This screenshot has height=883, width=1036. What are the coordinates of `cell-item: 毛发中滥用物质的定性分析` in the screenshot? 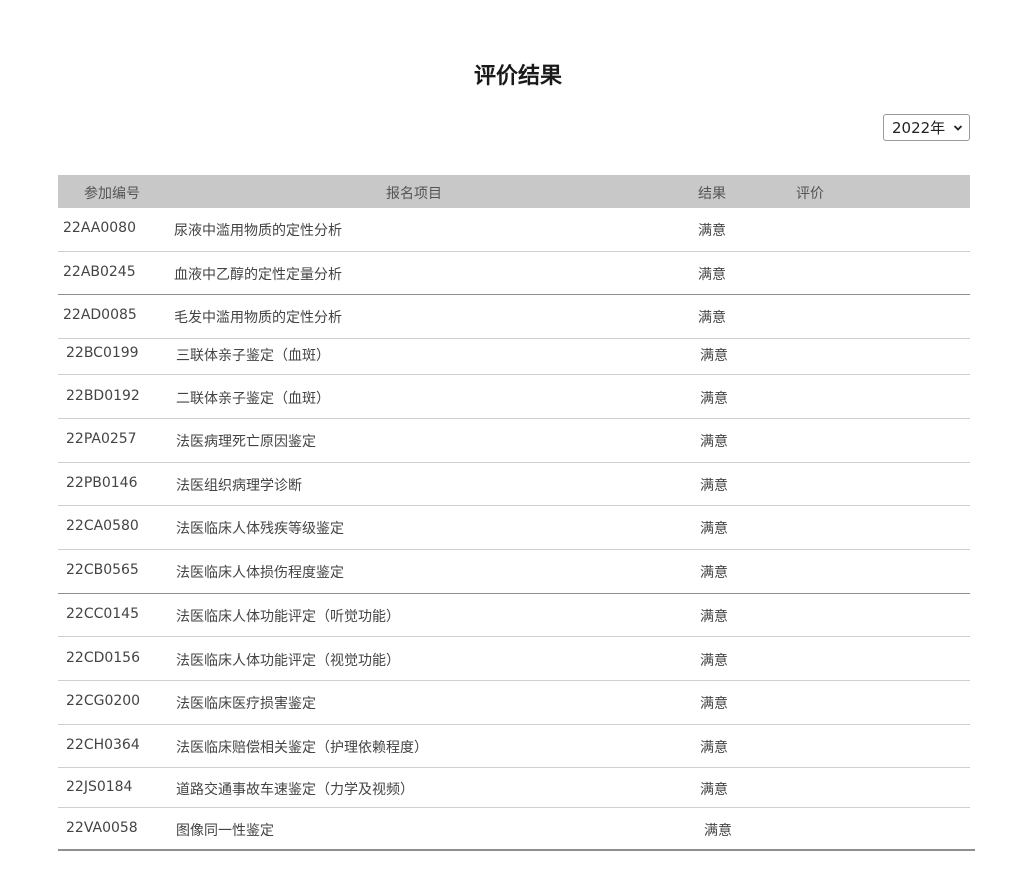 It's located at (258, 318).